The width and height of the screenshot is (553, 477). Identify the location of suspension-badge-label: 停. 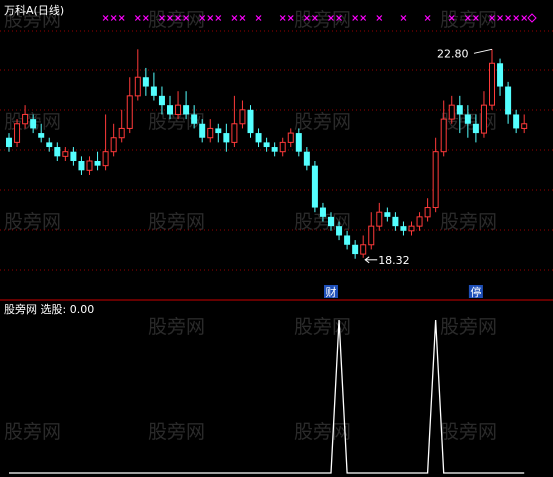
(475, 292).